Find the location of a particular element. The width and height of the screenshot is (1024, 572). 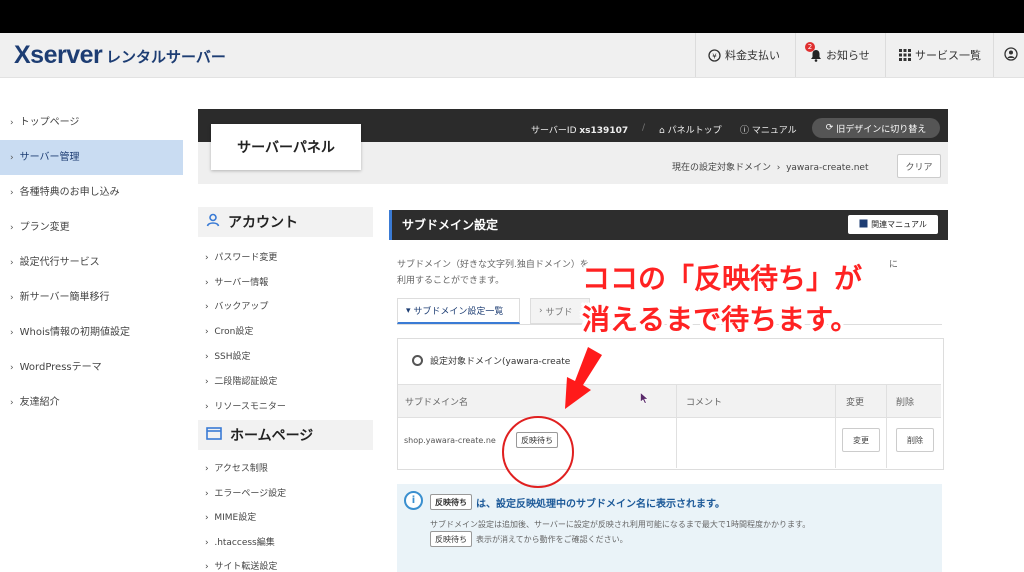

brand-logo: Xserver is located at coordinates (58, 55).